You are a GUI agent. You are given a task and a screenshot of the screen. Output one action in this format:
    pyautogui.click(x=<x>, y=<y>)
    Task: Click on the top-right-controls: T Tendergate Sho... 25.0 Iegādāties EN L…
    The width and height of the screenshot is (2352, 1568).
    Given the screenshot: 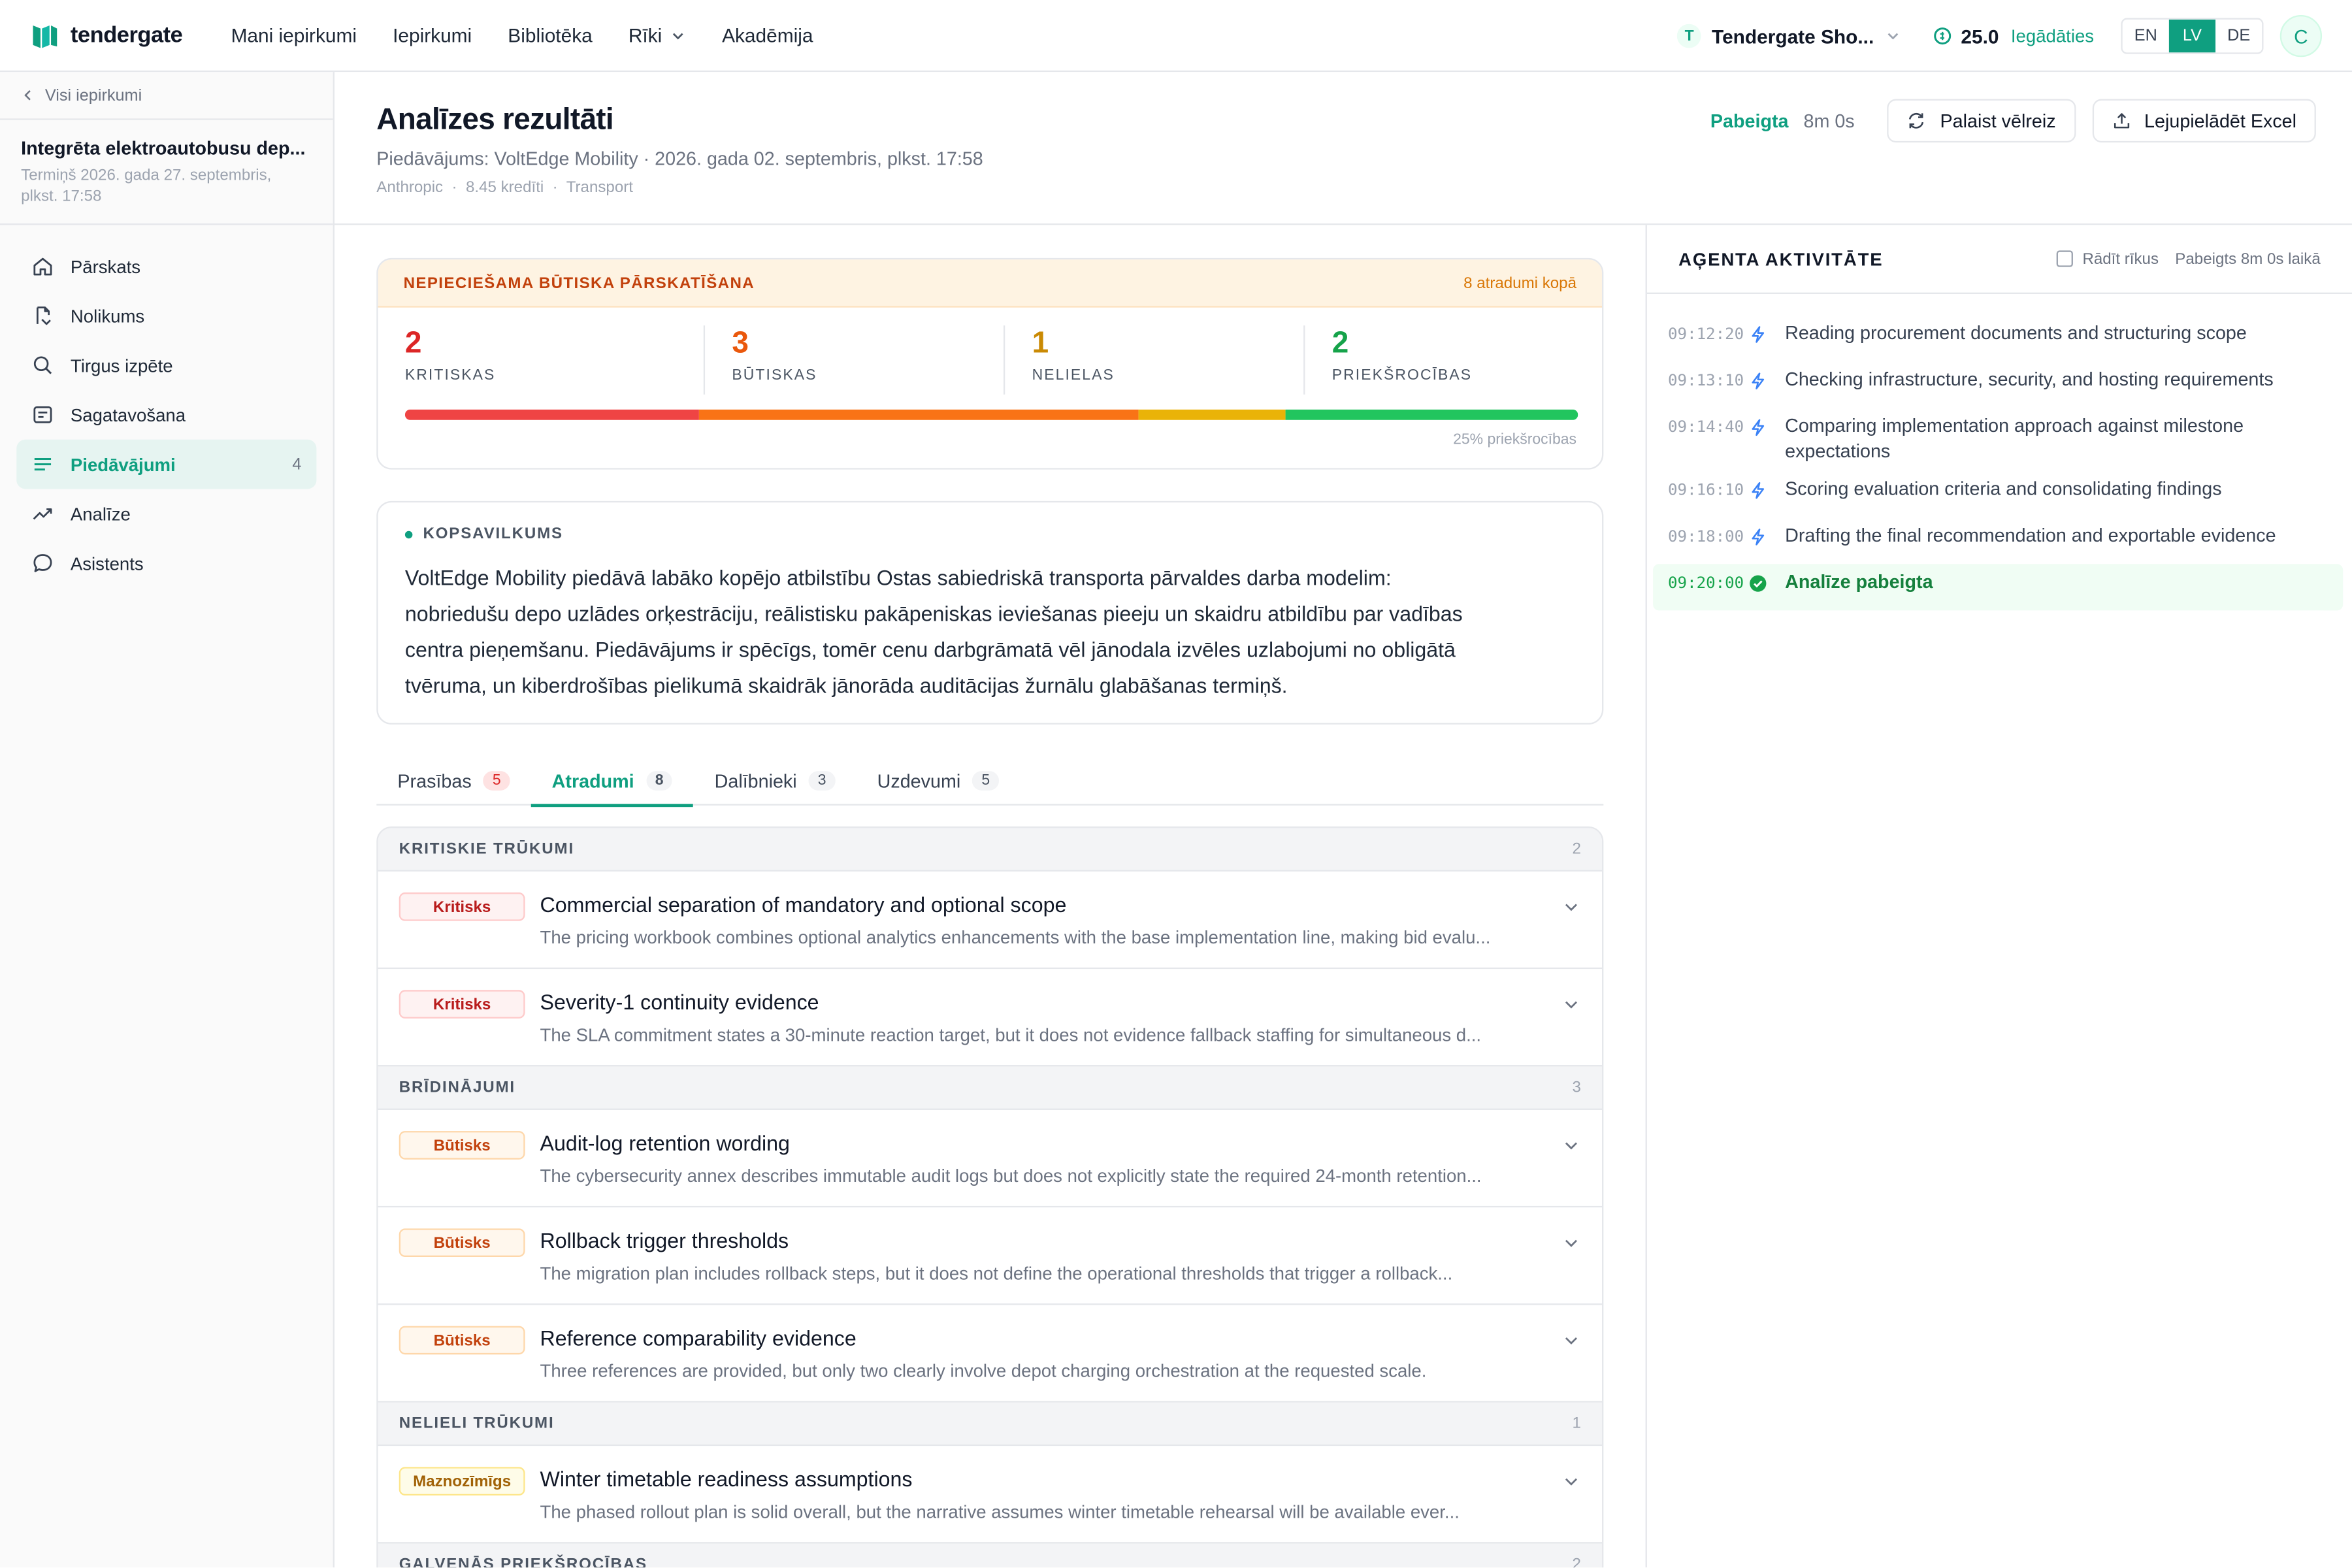 What is the action you would take?
    pyautogui.click(x=2000, y=36)
    